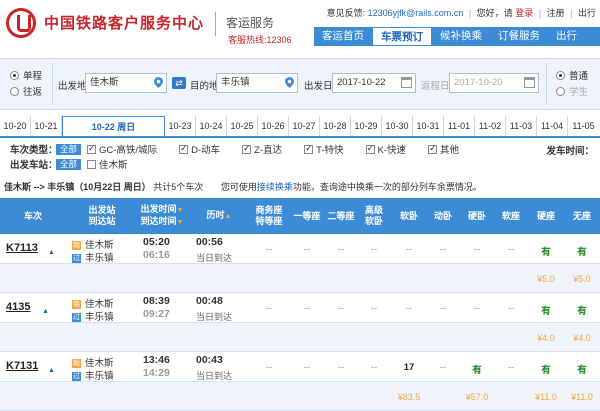 This screenshot has height=411, width=600. I want to click on class-student: 学生, so click(572, 91).